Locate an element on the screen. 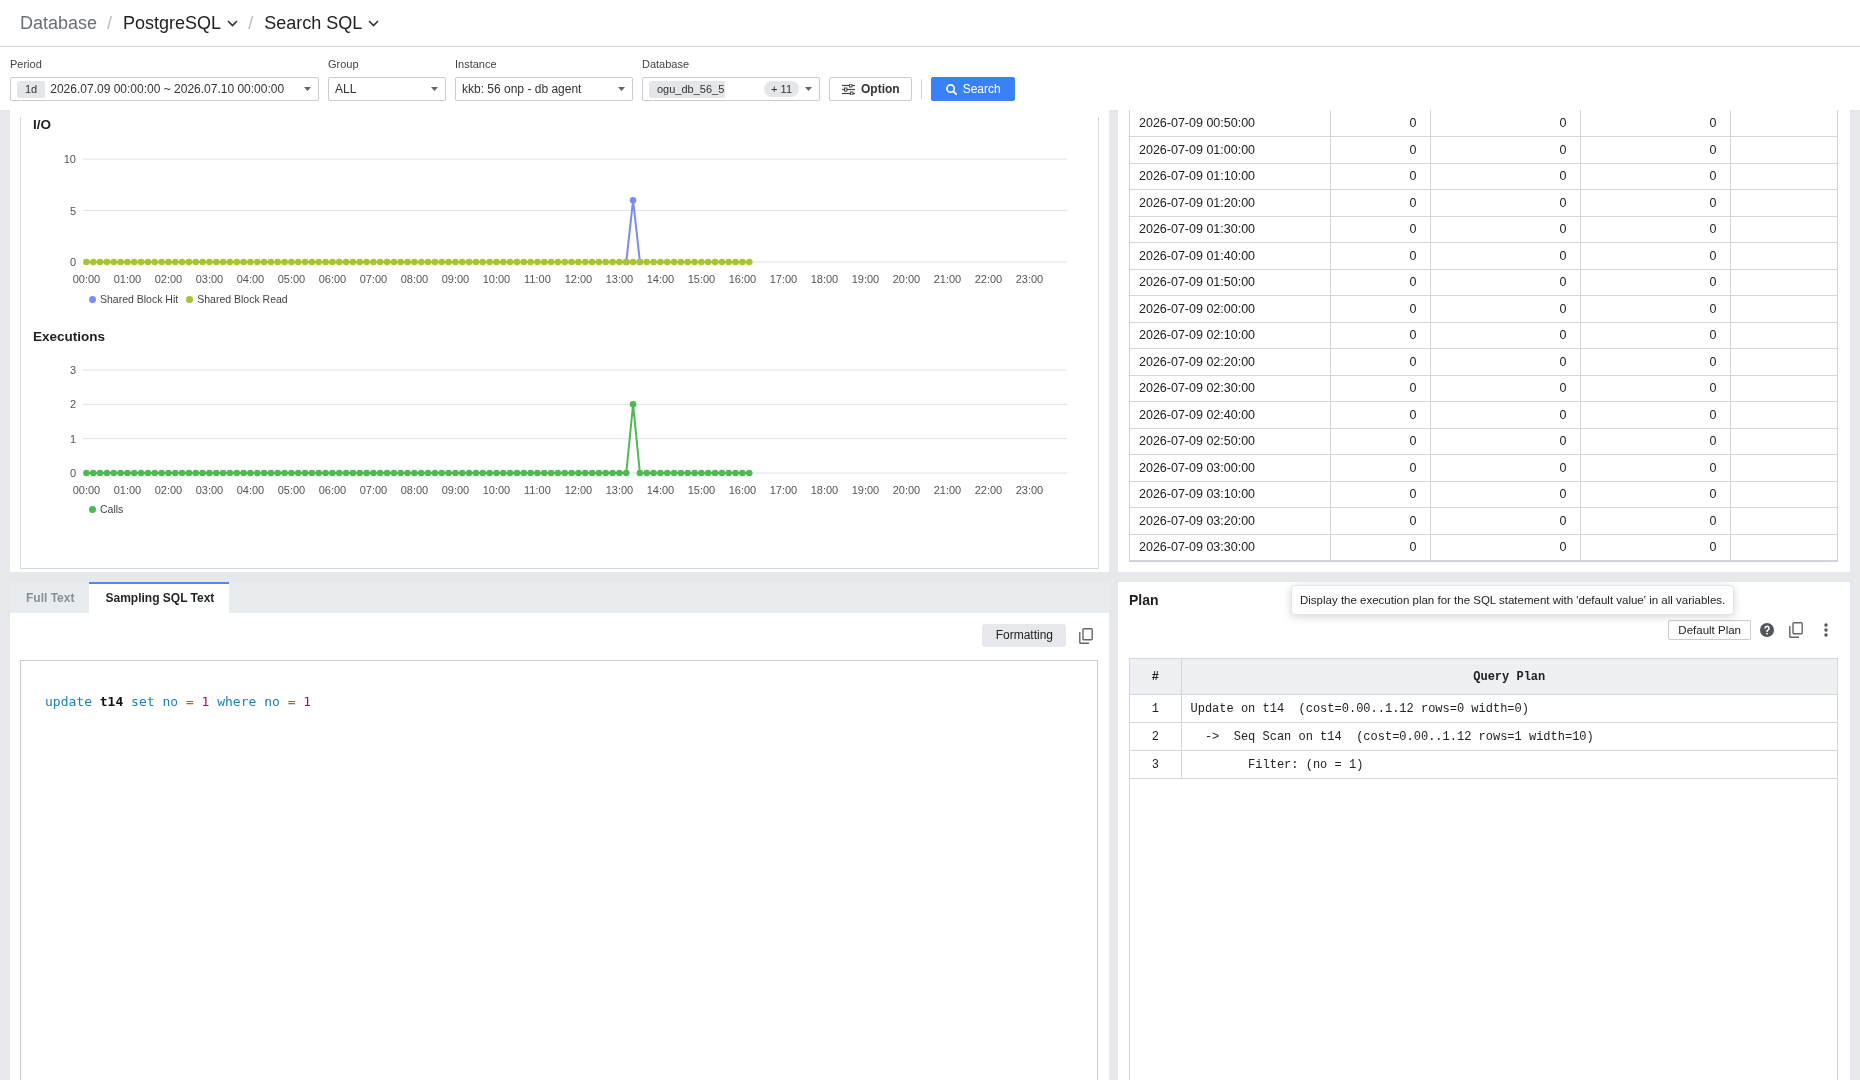 The height and width of the screenshot is (1080, 1860). date-range-picker: 1d 2026.07.09 00:00:00 ~ 2026.07.10 00:00:00 is located at coordinates (164, 89).